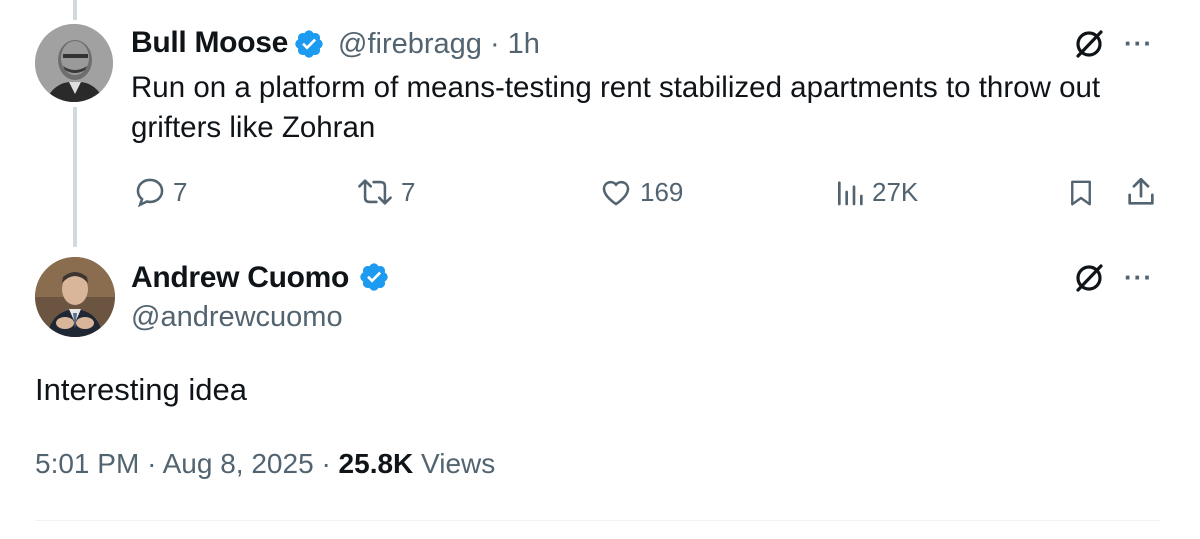 The height and width of the screenshot is (539, 1200). What do you see at coordinates (238, 463) in the screenshot?
I see `tweet-date: Aug 8, 2025` at bounding box center [238, 463].